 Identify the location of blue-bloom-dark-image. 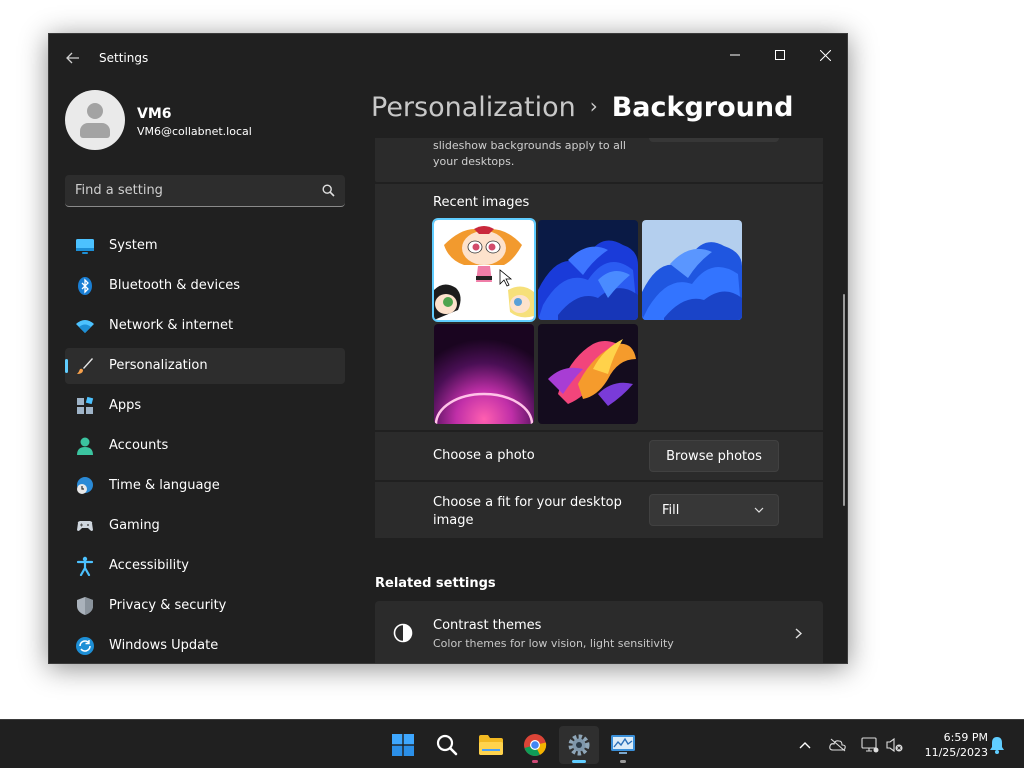
(588, 270).